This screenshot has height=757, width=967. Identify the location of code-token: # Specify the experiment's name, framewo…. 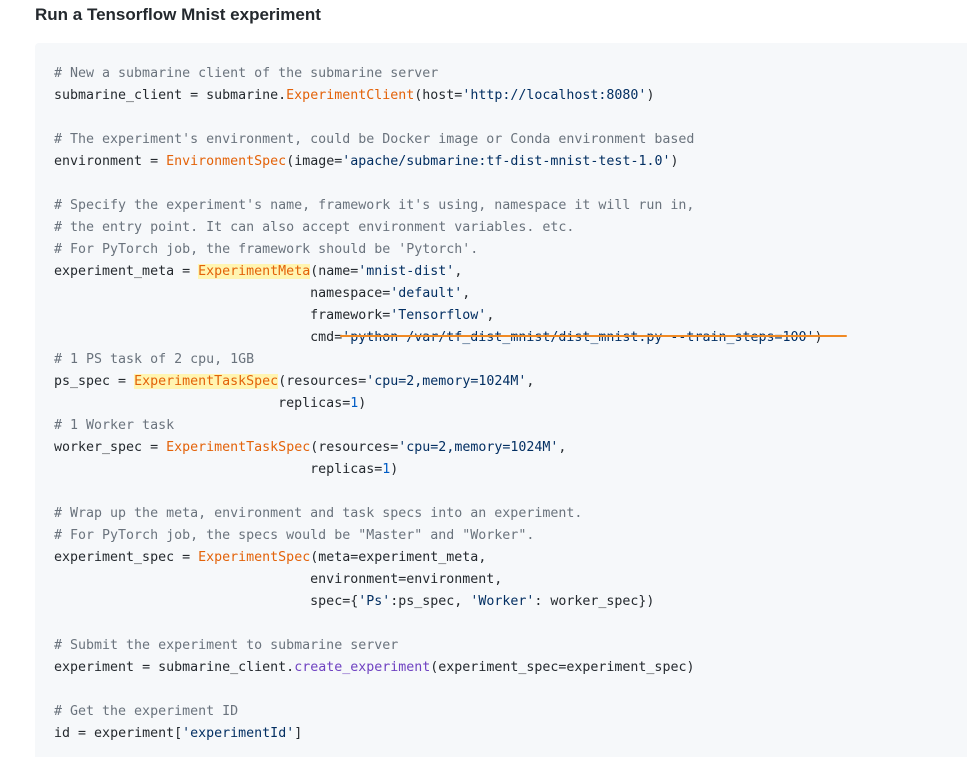
(374, 205).